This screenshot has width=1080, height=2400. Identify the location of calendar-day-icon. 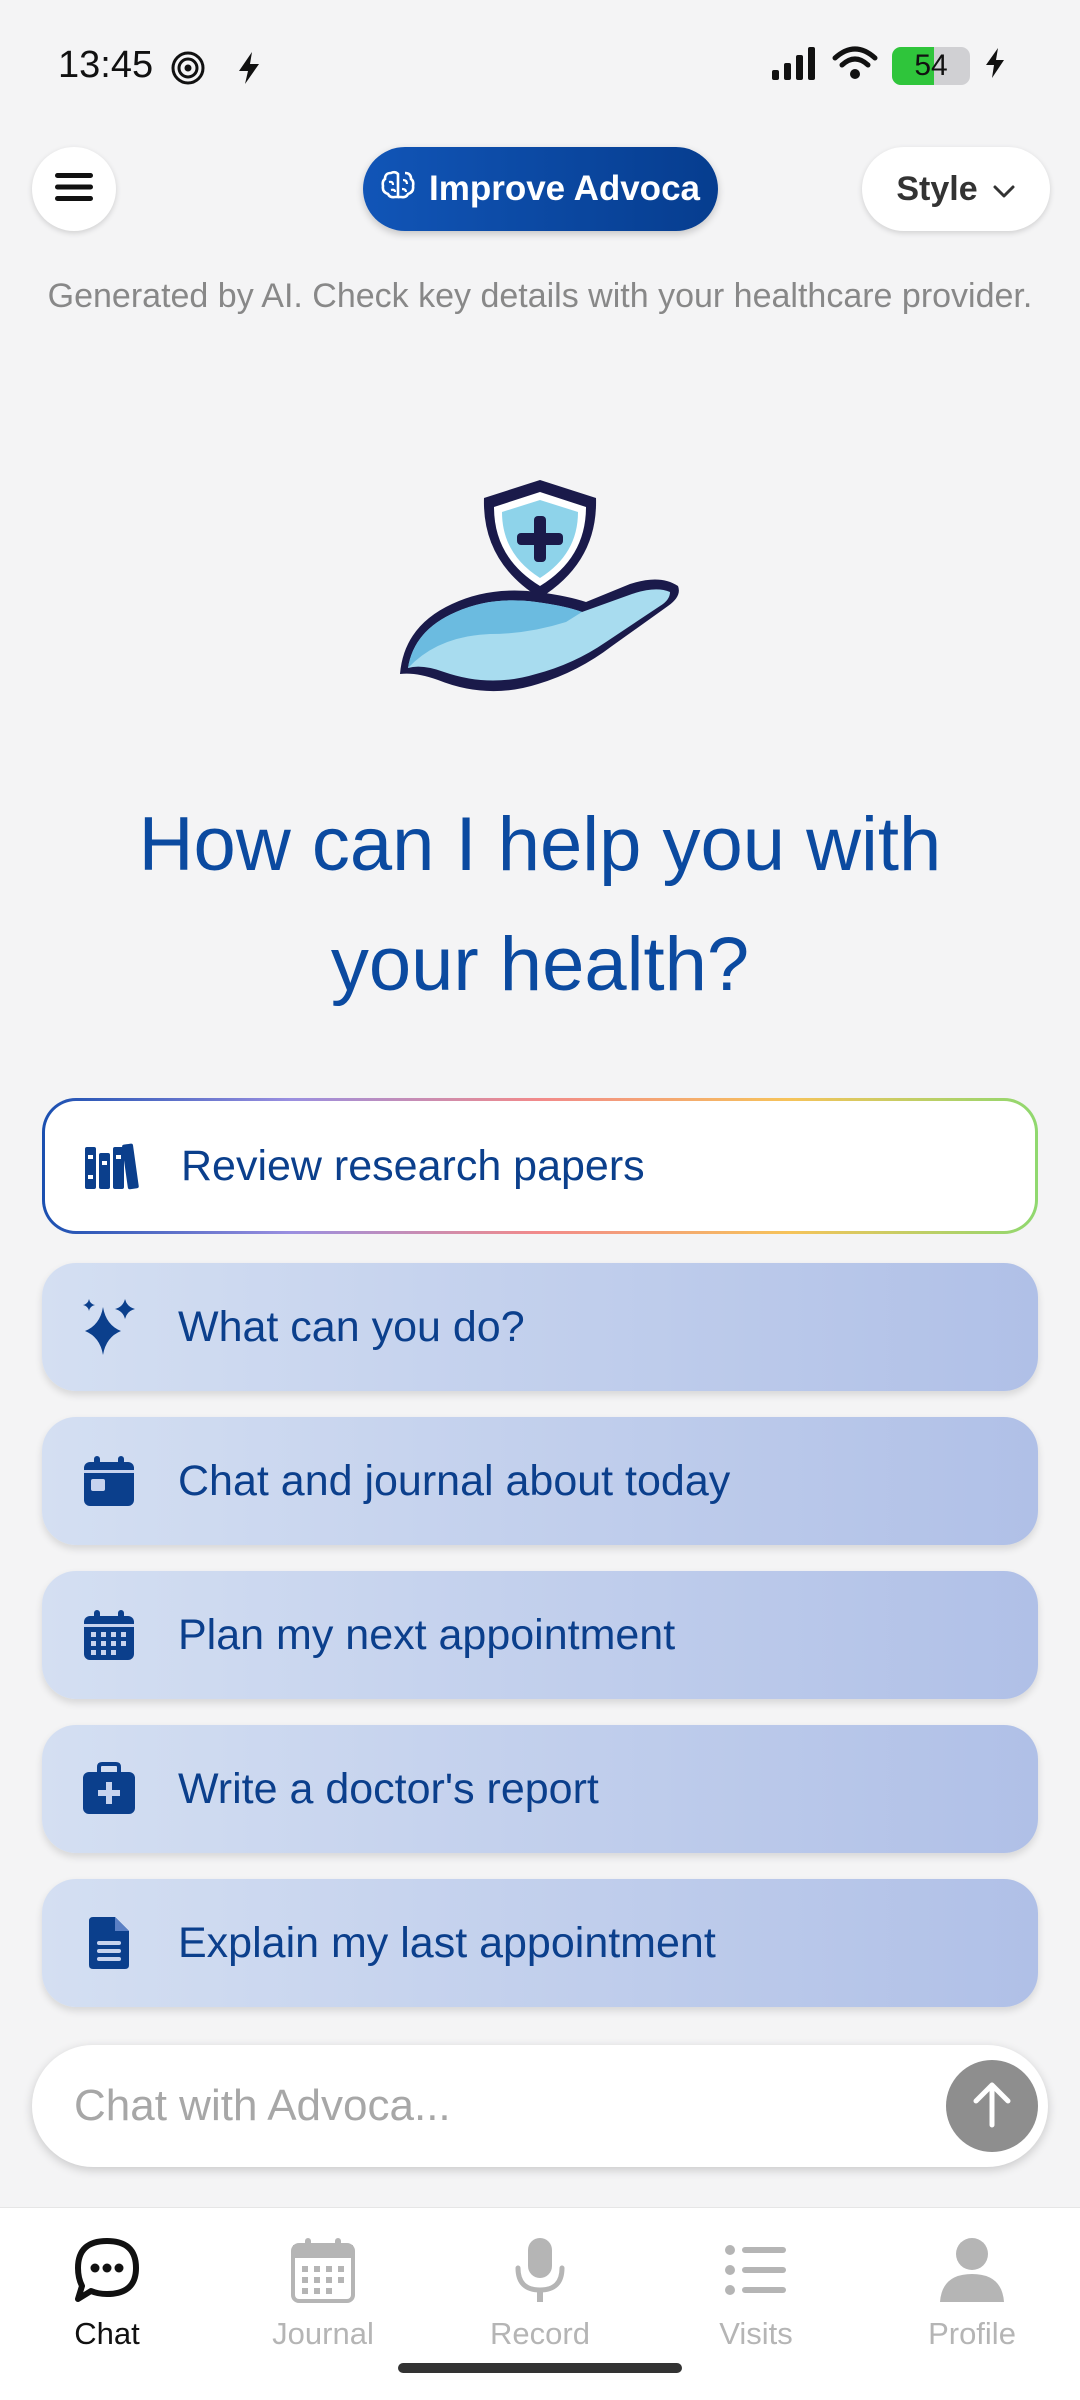
(109, 1481).